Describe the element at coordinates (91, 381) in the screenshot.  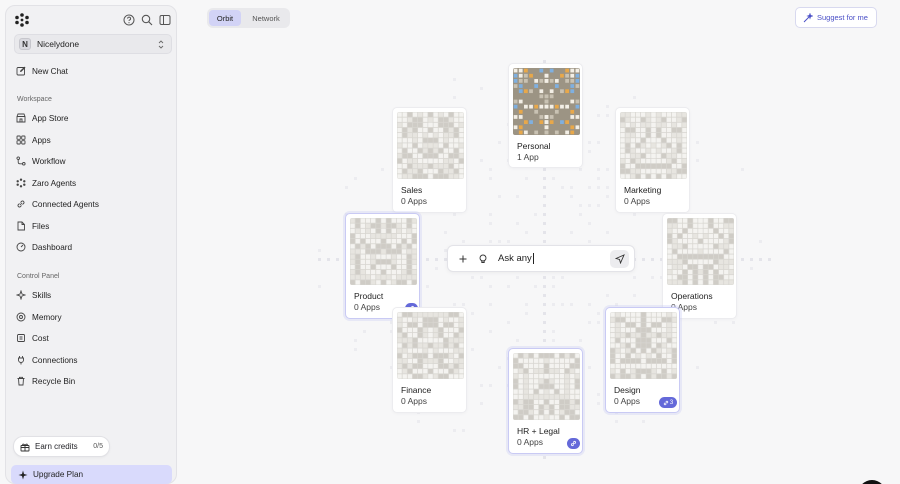
I see `sidebar-item-recycle-bin: Recycle Bin` at that location.